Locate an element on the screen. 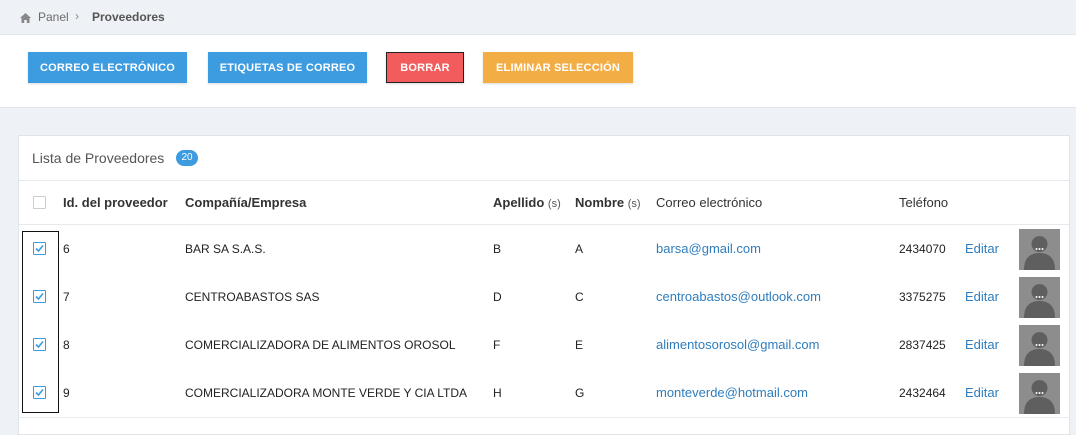 The height and width of the screenshot is (435, 1076). email-link: centroabastos@outlook.com is located at coordinates (738, 296).